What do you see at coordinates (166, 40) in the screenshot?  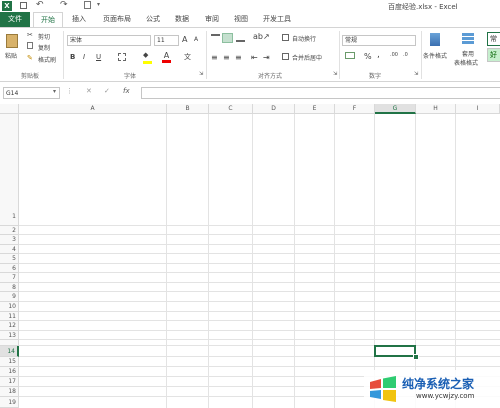 I see `font-size-select: 11` at bounding box center [166, 40].